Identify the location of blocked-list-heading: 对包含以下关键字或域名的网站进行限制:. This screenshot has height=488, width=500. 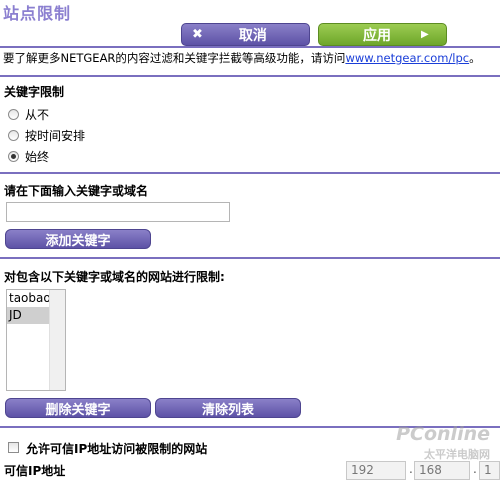
(114, 277).